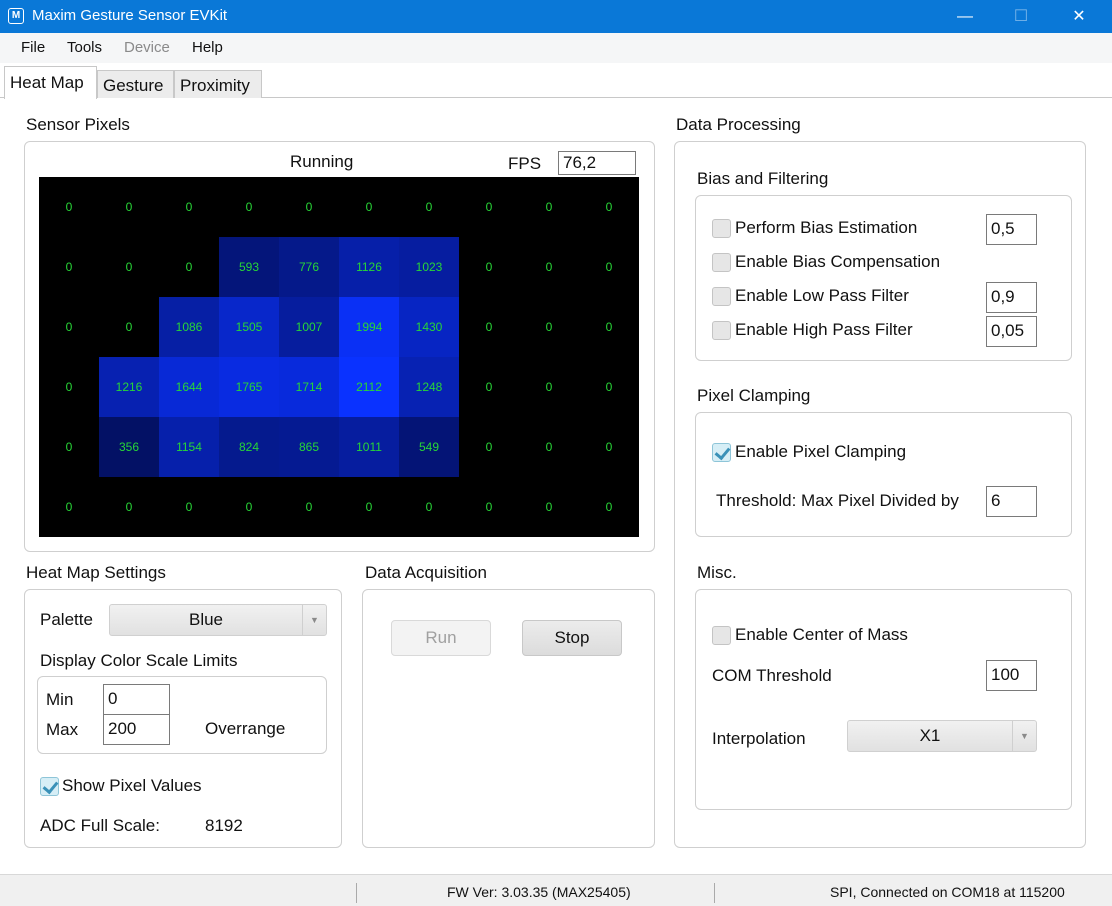 Image resolution: width=1112 pixels, height=906 pixels. I want to click on heat-map-cell: 1126, so click(369, 267).